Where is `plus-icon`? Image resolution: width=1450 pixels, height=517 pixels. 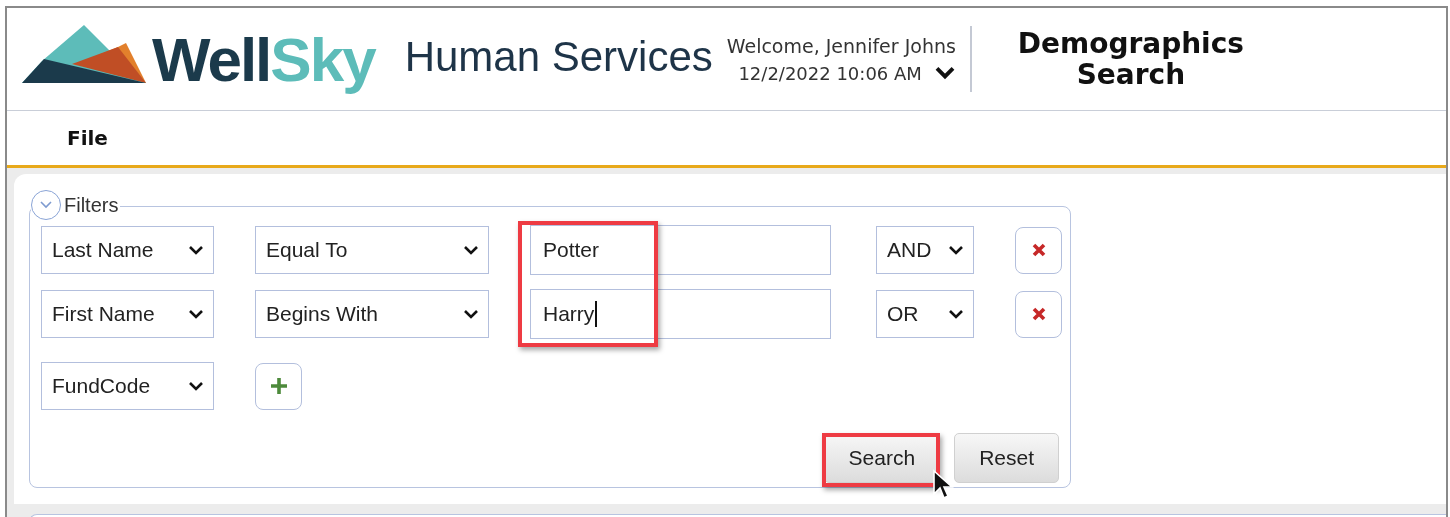
plus-icon is located at coordinates (278, 386).